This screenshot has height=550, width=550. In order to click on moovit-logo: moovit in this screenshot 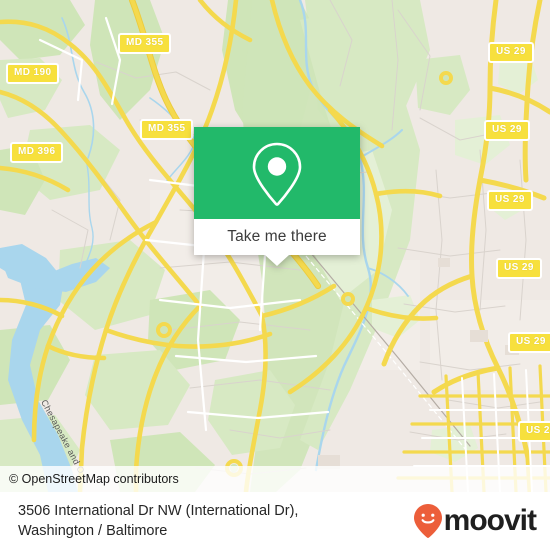, I will do `click(475, 521)`.